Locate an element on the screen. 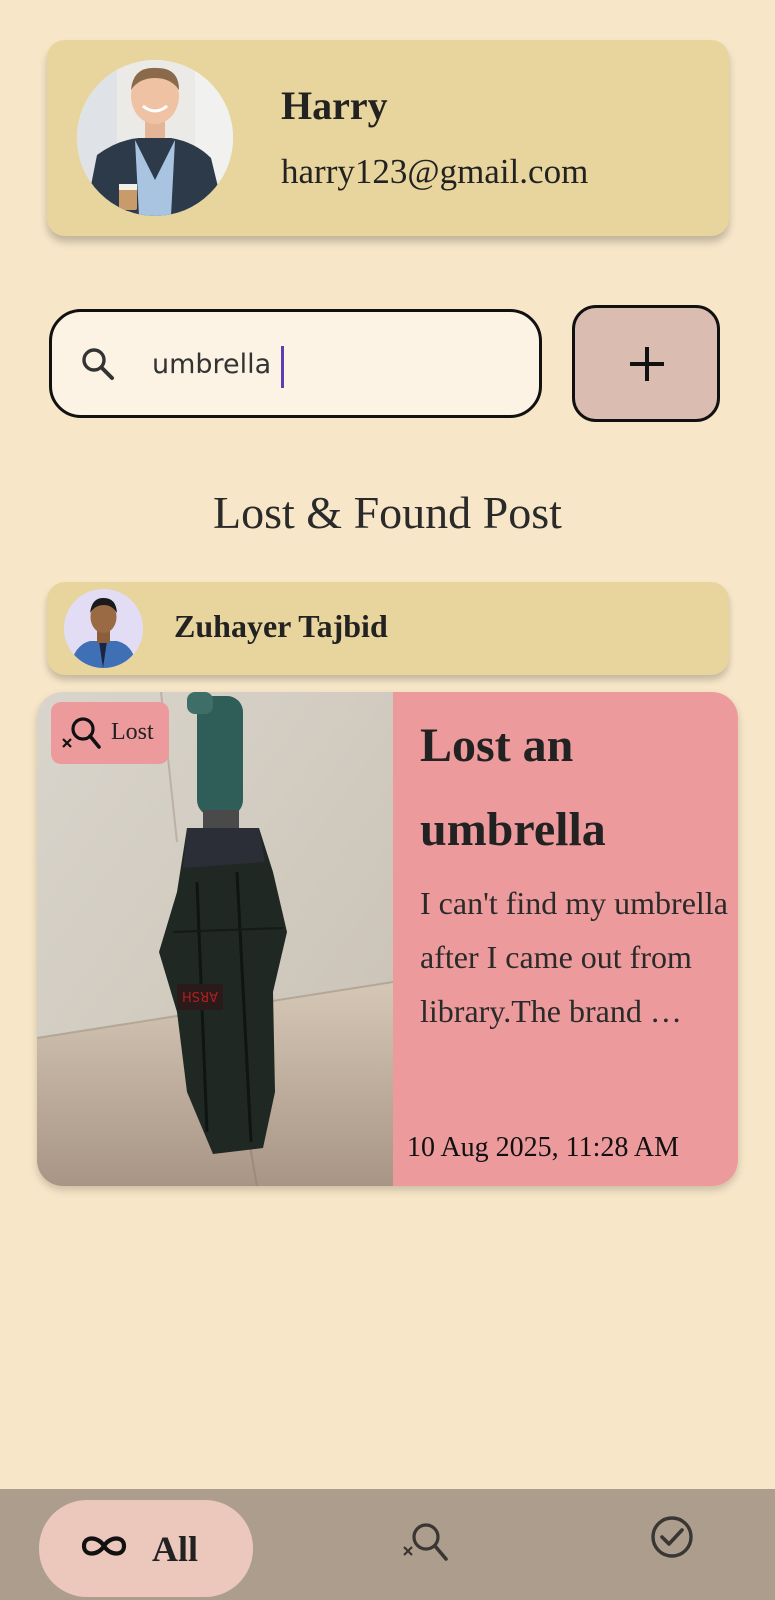  nav-found-tab-icon is located at coordinates (672, 1537).